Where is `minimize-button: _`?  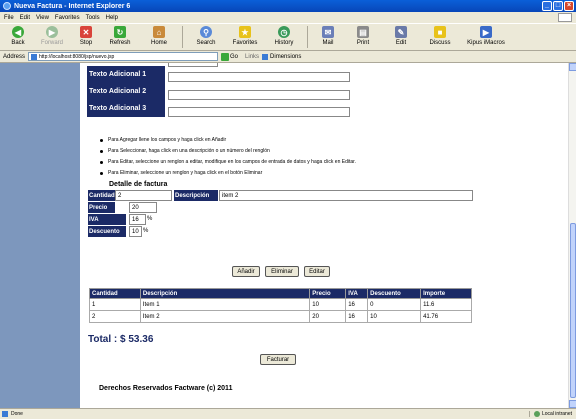
minimize-button: _ is located at coordinates (547, 6).